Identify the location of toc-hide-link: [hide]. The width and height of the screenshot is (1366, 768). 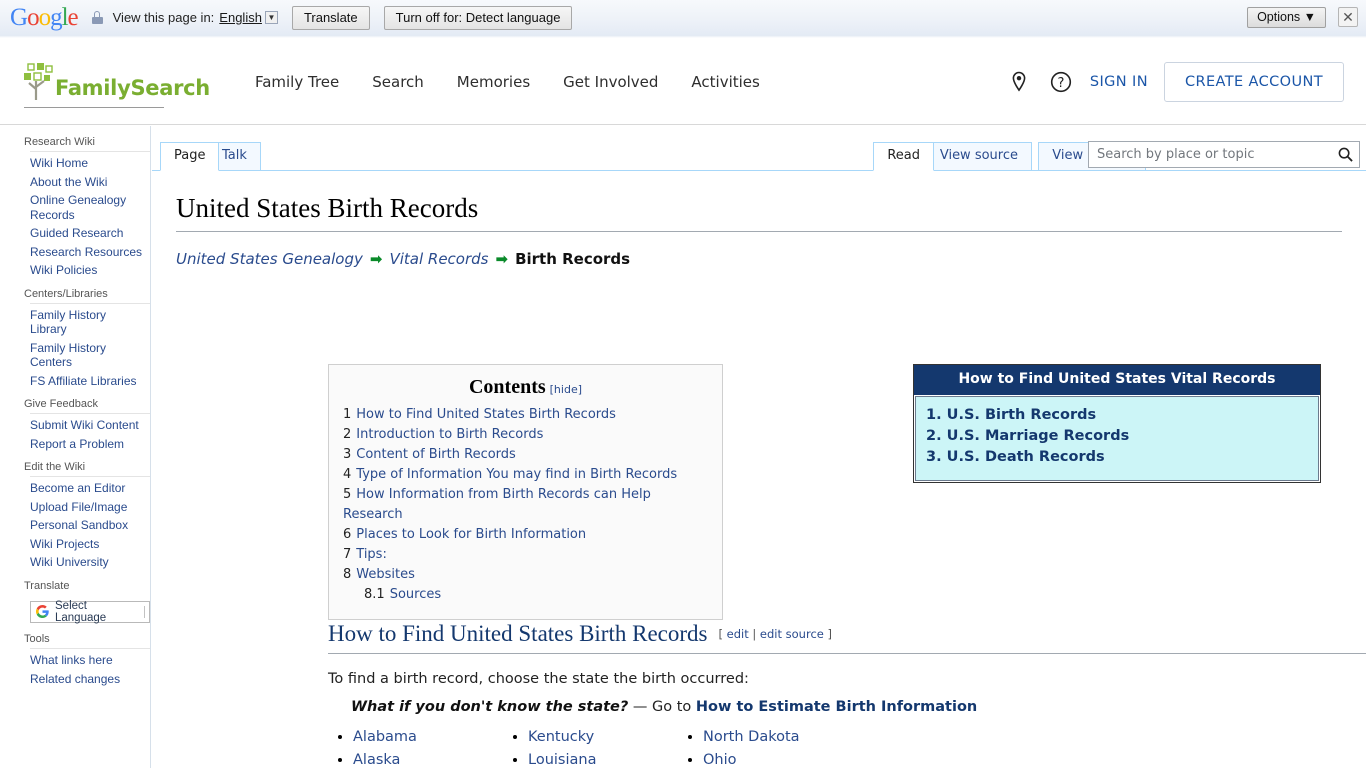
(566, 389).